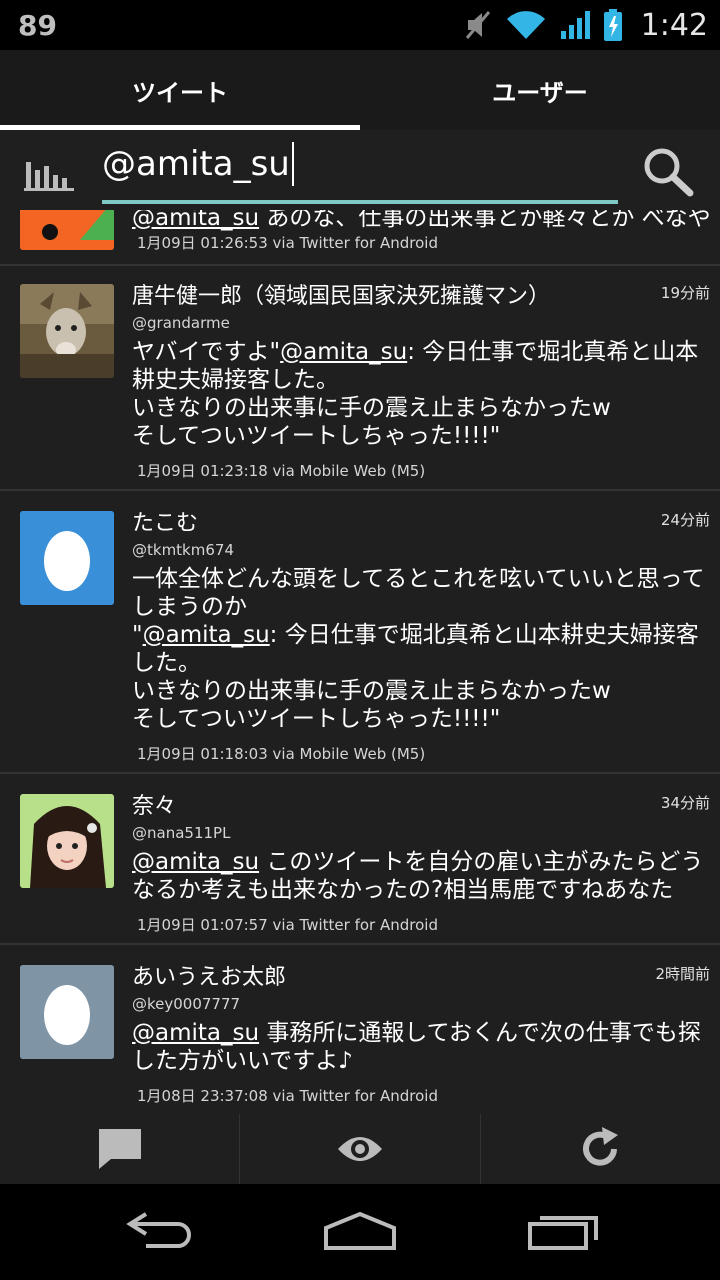  Describe the element at coordinates (601, 1146) in the screenshot. I see `refresh-icon` at that location.